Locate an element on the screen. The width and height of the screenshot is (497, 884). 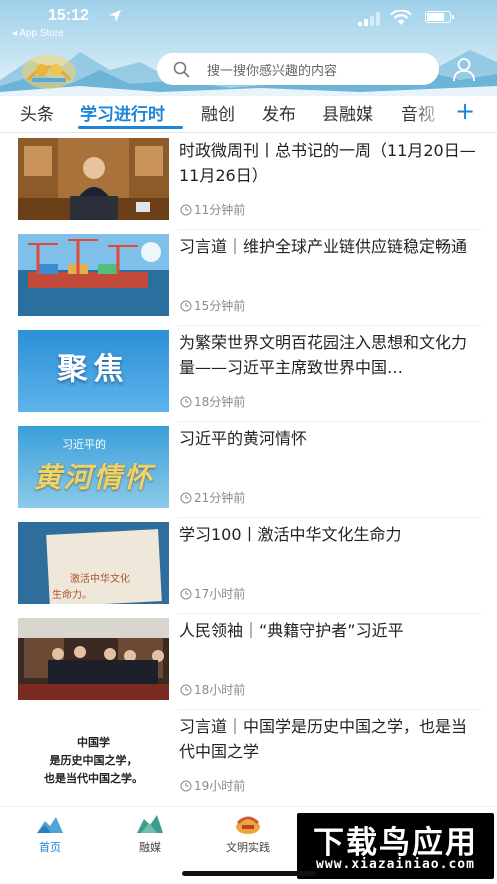
news-thumbnail: 中国学 是历史中国之学， 也是当代中国之学。 is located at coordinates (93, 755).